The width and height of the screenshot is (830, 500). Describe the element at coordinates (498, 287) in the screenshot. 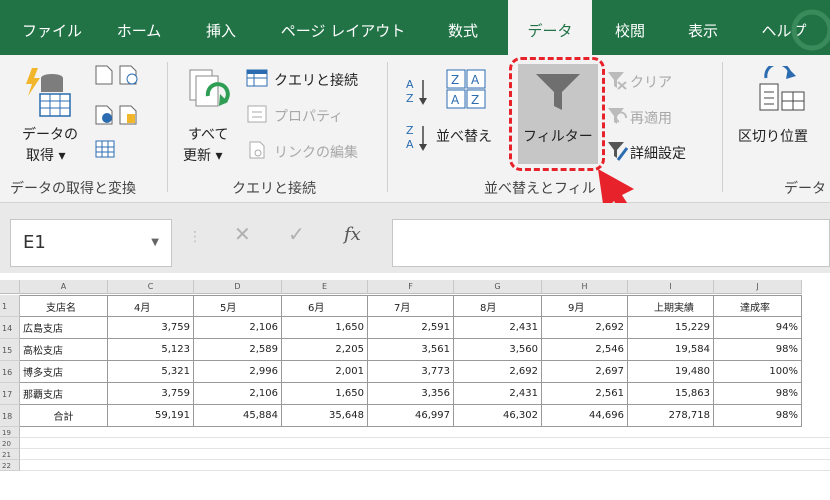

I see `column-header: G` at that location.